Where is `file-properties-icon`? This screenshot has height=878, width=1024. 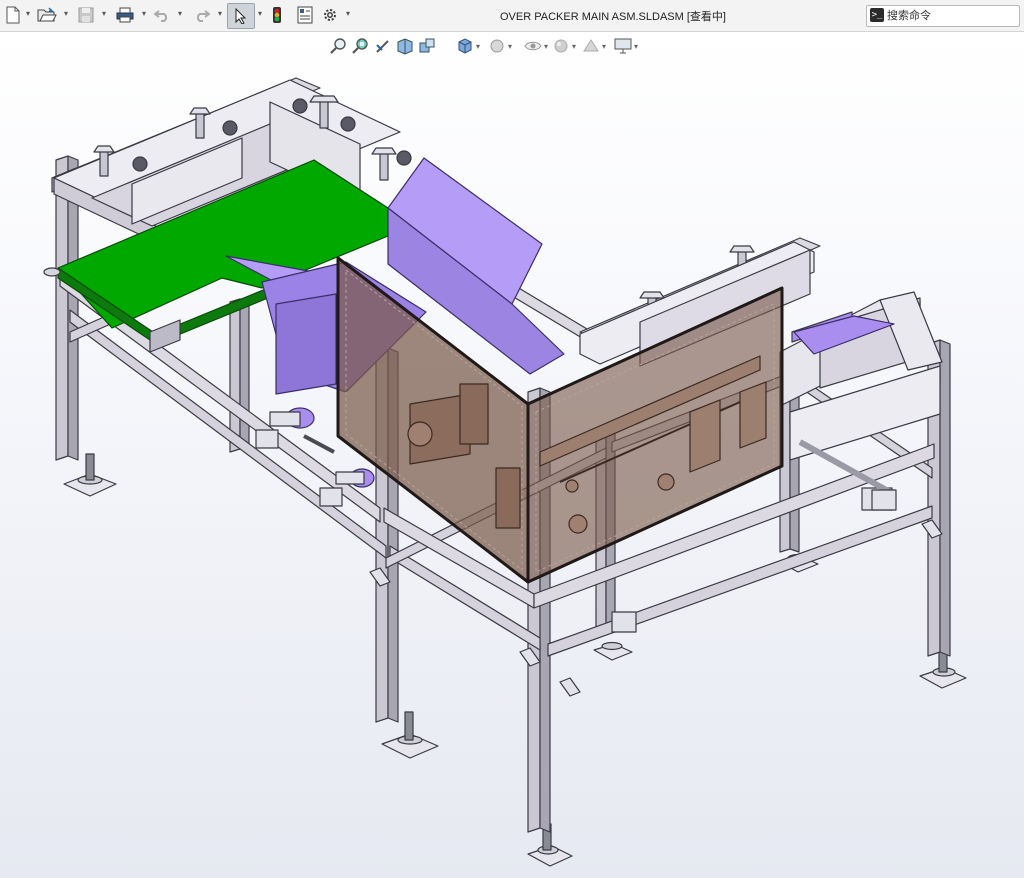 file-properties-icon is located at coordinates (305, 15).